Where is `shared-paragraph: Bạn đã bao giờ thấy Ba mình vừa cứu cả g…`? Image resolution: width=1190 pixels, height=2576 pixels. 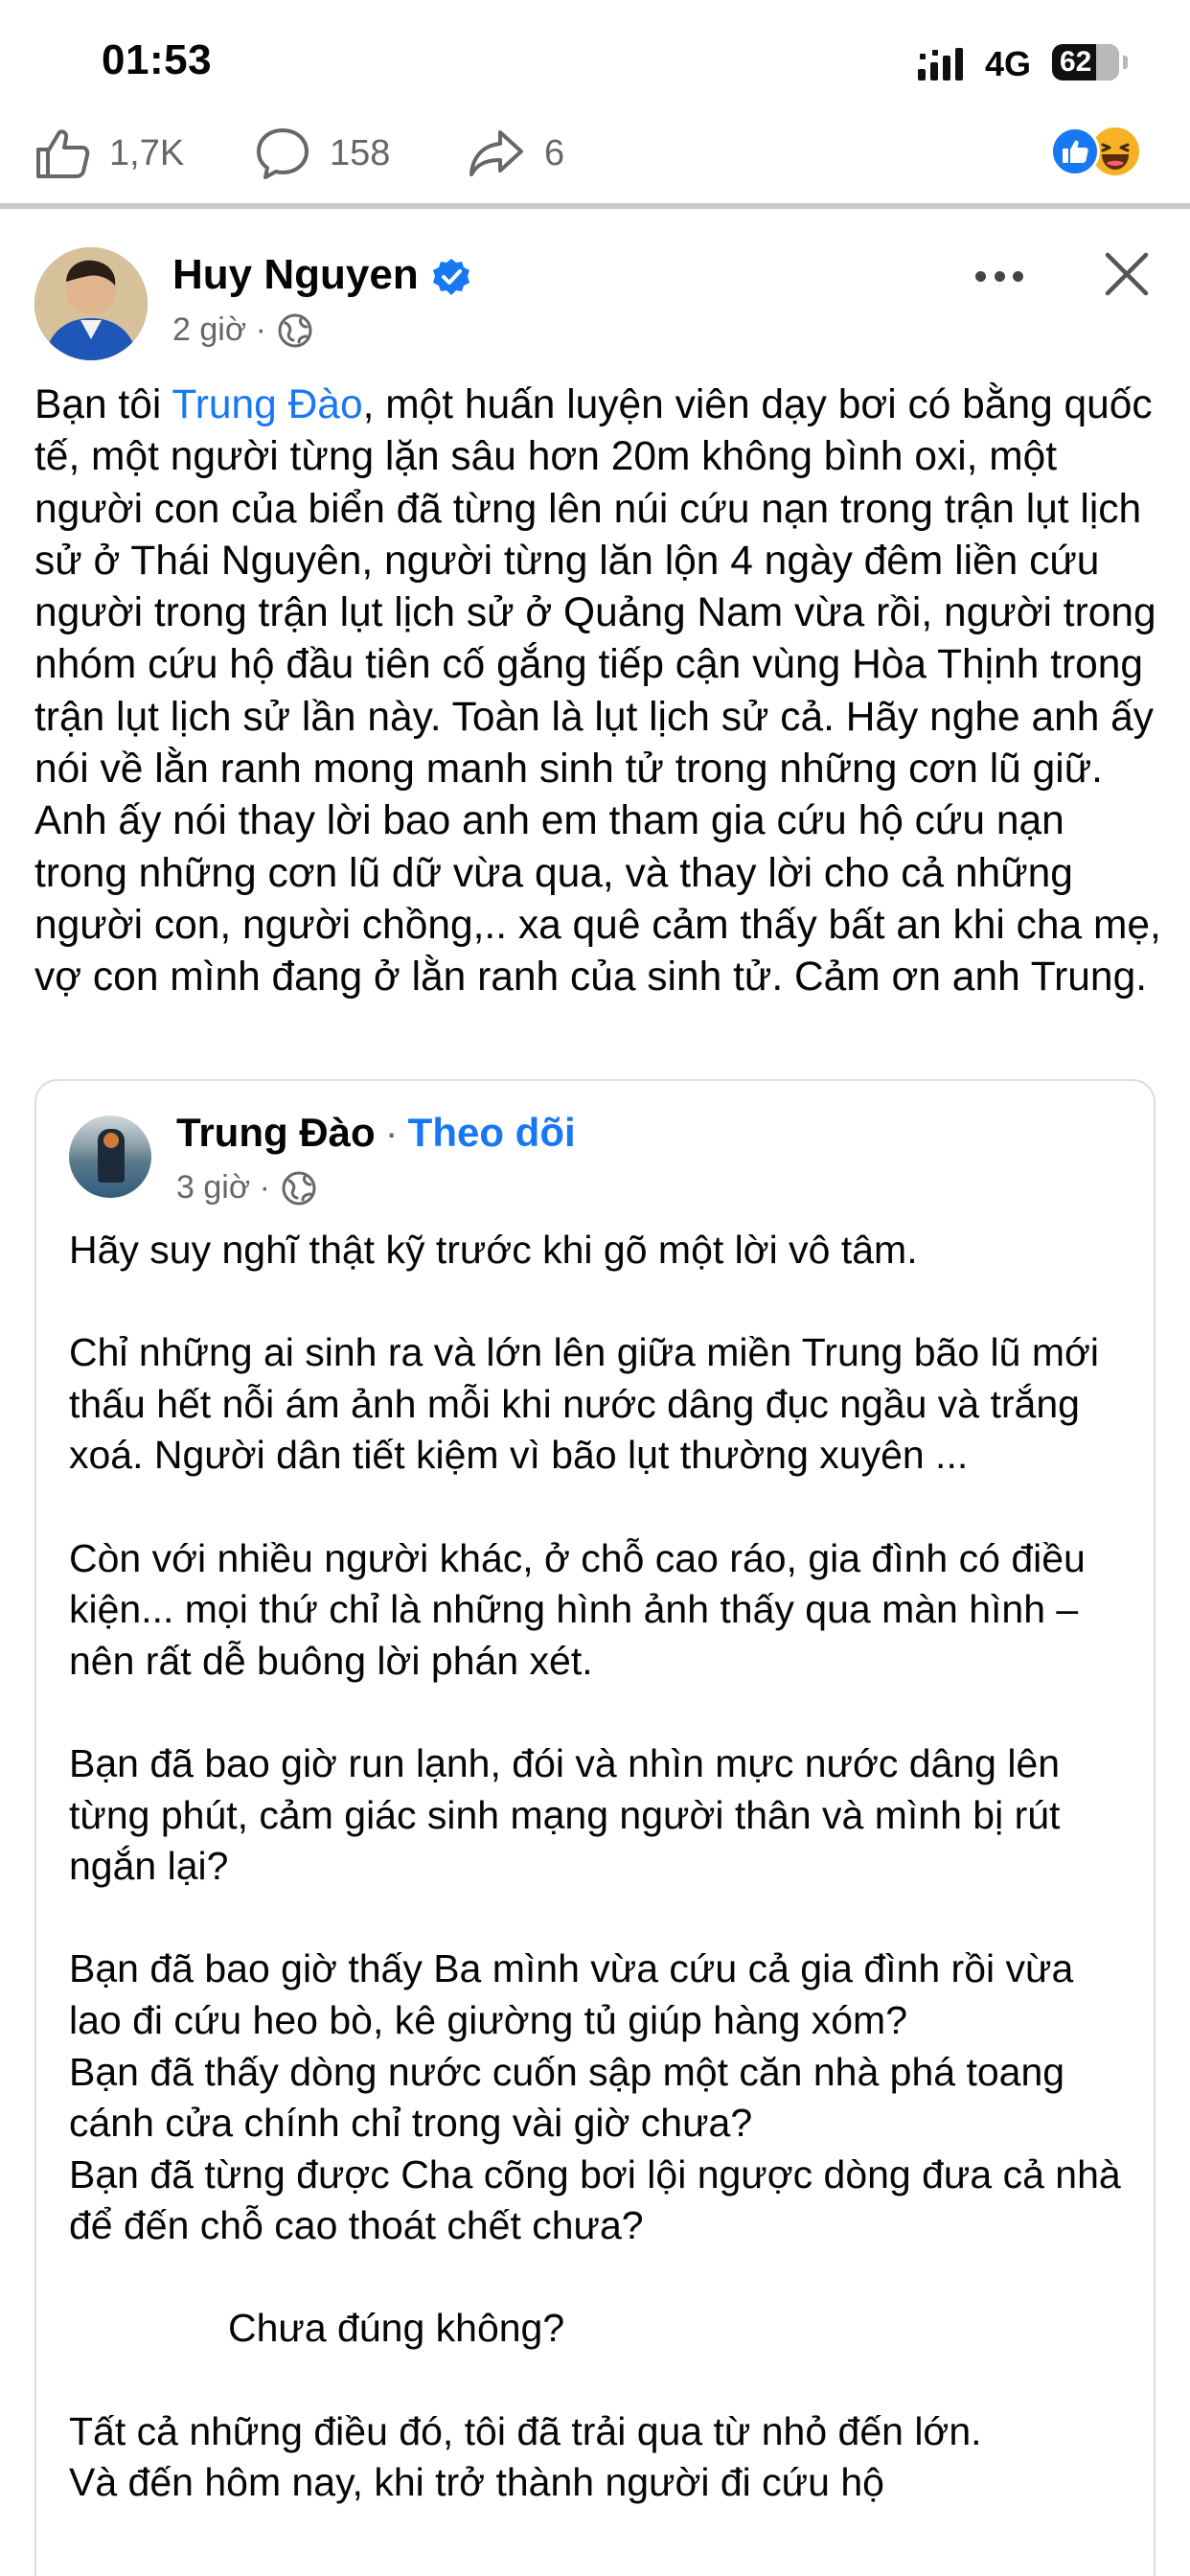
shared-paragraph: Bạn đã bao giờ thấy Ba mình vừa cứu cả g… is located at coordinates (572, 1994).